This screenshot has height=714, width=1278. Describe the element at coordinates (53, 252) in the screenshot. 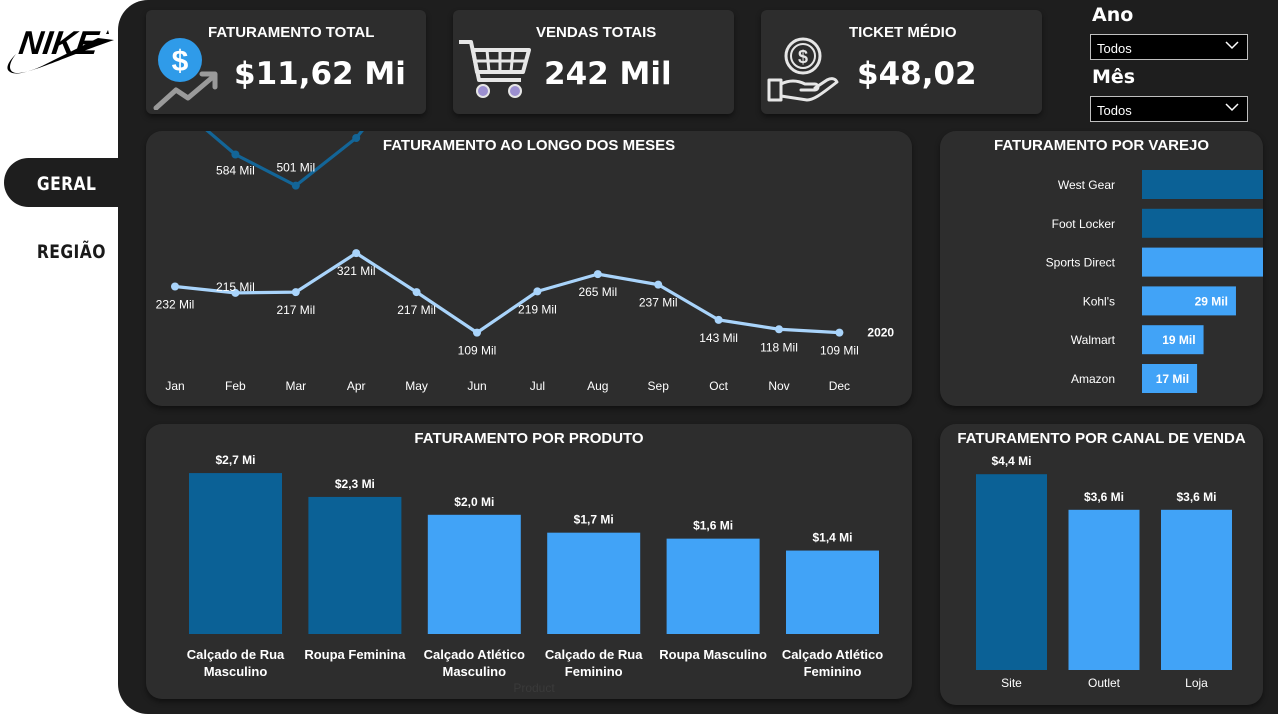

I see `nav-item-regiao: REGIÃO` at that location.